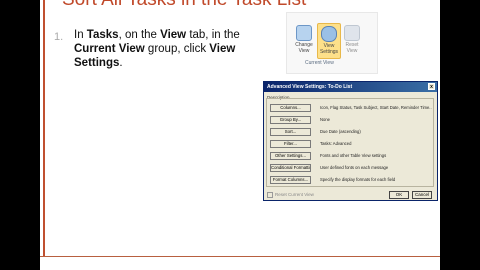 Image resolution: width=480 pixels, height=270 pixels. What do you see at coordinates (304, 33) in the screenshot?
I see `change-view-icon` at bounding box center [304, 33].